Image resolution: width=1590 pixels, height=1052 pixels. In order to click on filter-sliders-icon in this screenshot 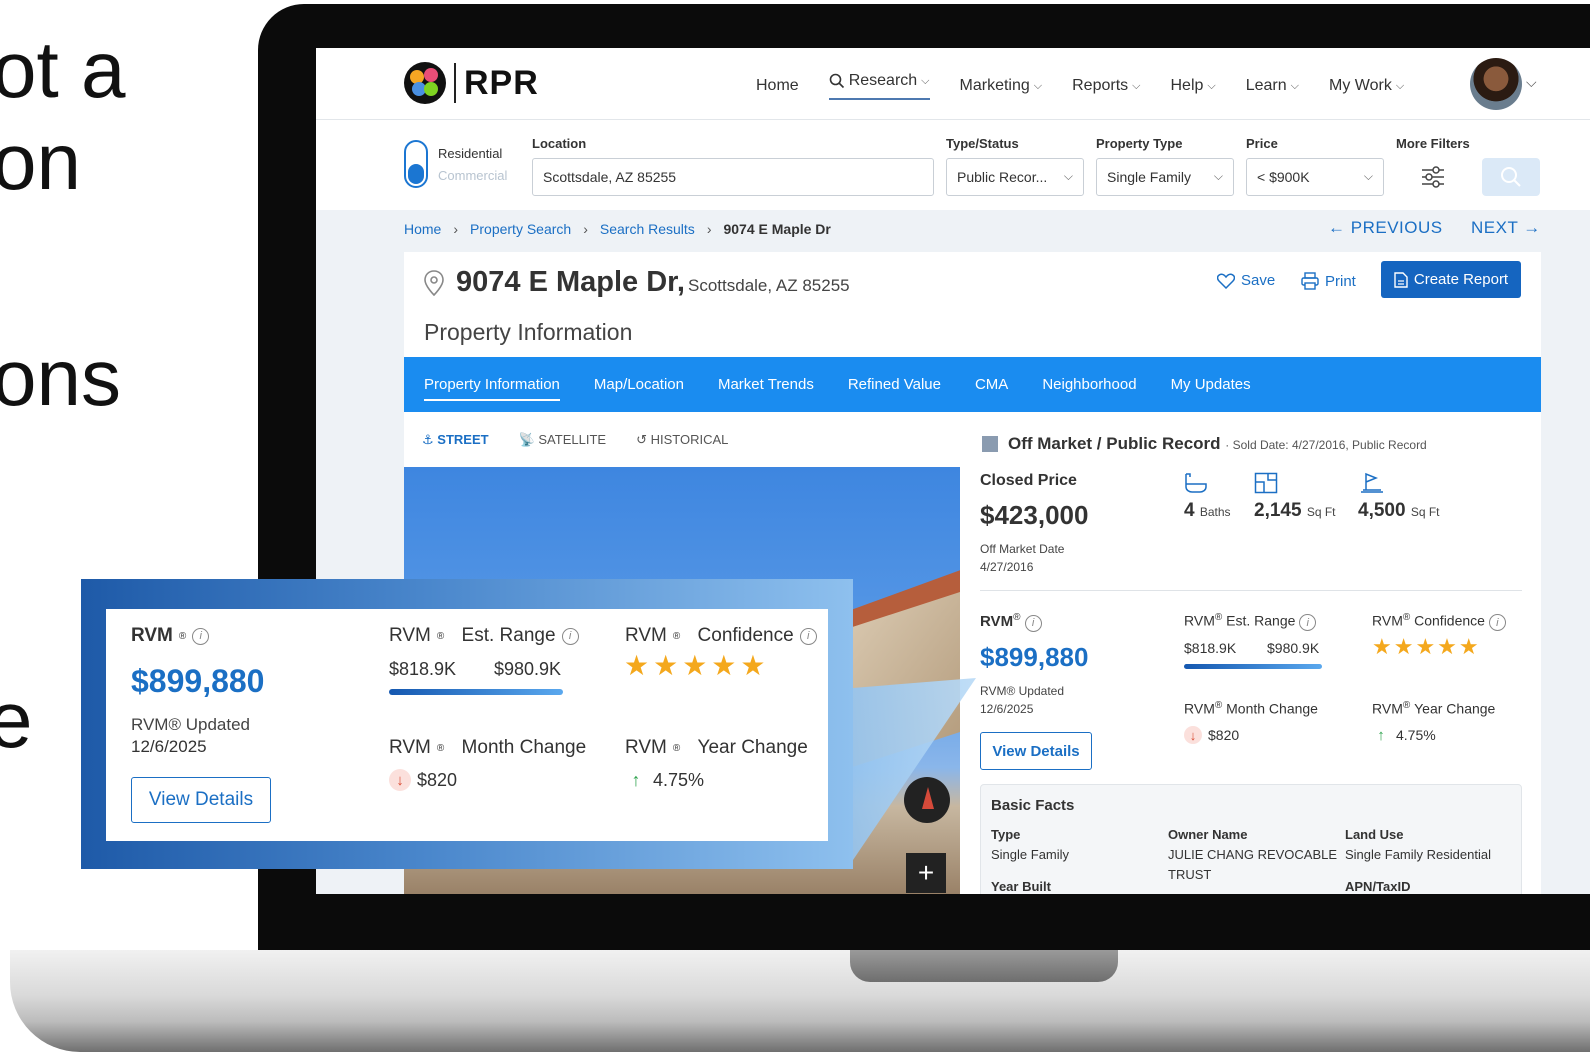, I will do `click(1433, 177)`.